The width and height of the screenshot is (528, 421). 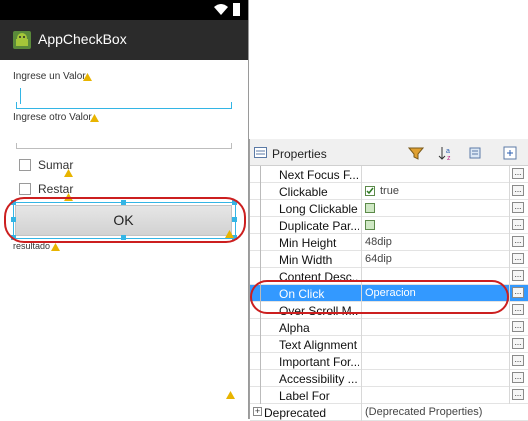 I want to click on property-value: 48dip, so click(x=378, y=242).